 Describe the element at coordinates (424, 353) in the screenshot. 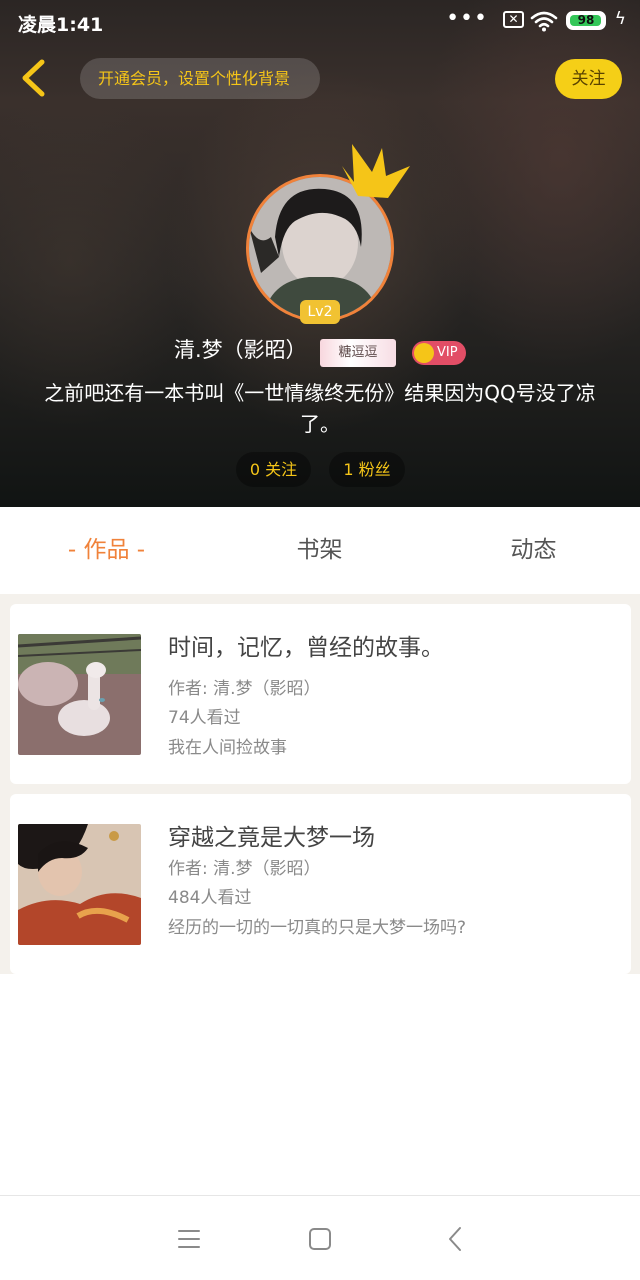

I see `vip-crown-icon` at that location.